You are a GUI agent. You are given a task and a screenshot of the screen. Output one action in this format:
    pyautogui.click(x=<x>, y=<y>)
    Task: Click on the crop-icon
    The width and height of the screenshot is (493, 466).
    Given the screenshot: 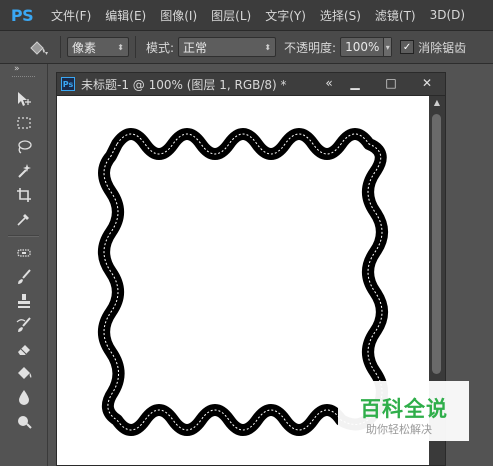 What is the action you would take?
    pyautogui.click(x=23, y=195)
    